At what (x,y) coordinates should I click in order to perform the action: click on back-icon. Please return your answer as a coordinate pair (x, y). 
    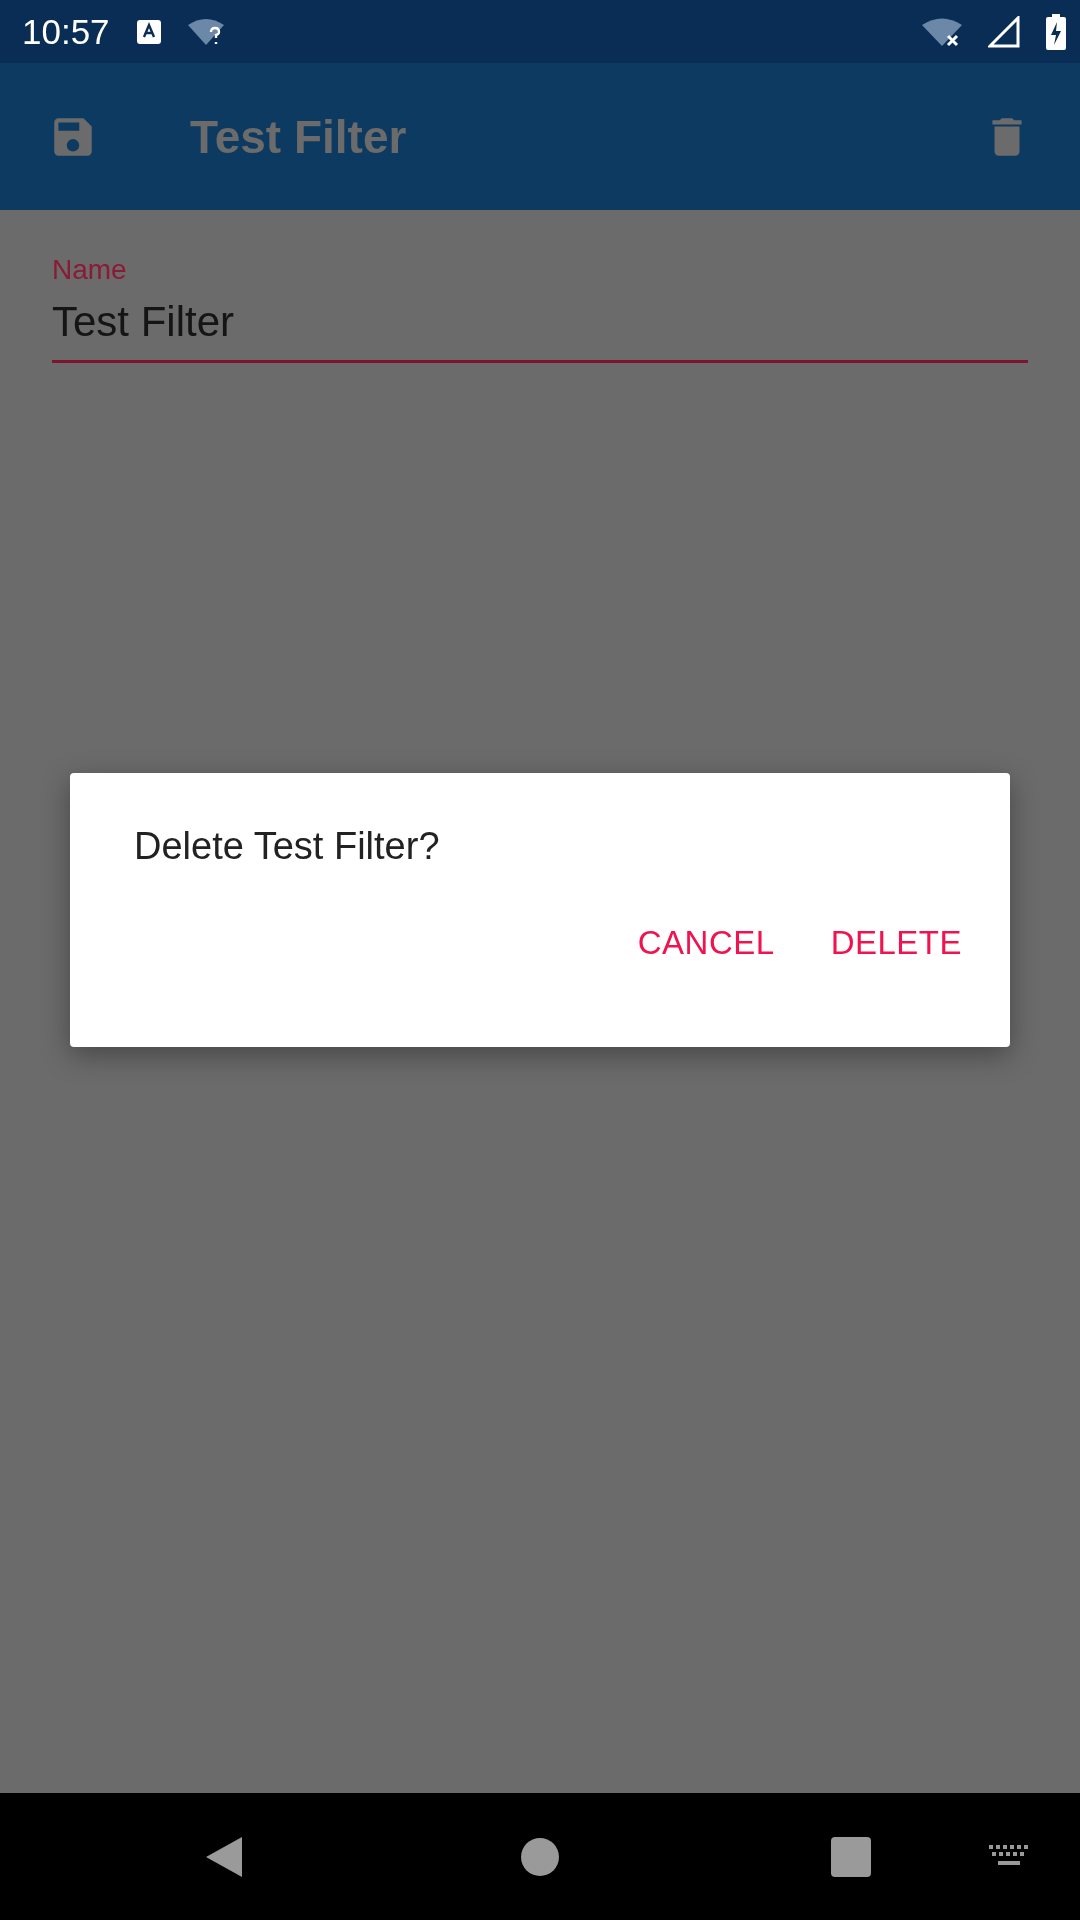
    Looking at the image, I should click on (224, 1857).